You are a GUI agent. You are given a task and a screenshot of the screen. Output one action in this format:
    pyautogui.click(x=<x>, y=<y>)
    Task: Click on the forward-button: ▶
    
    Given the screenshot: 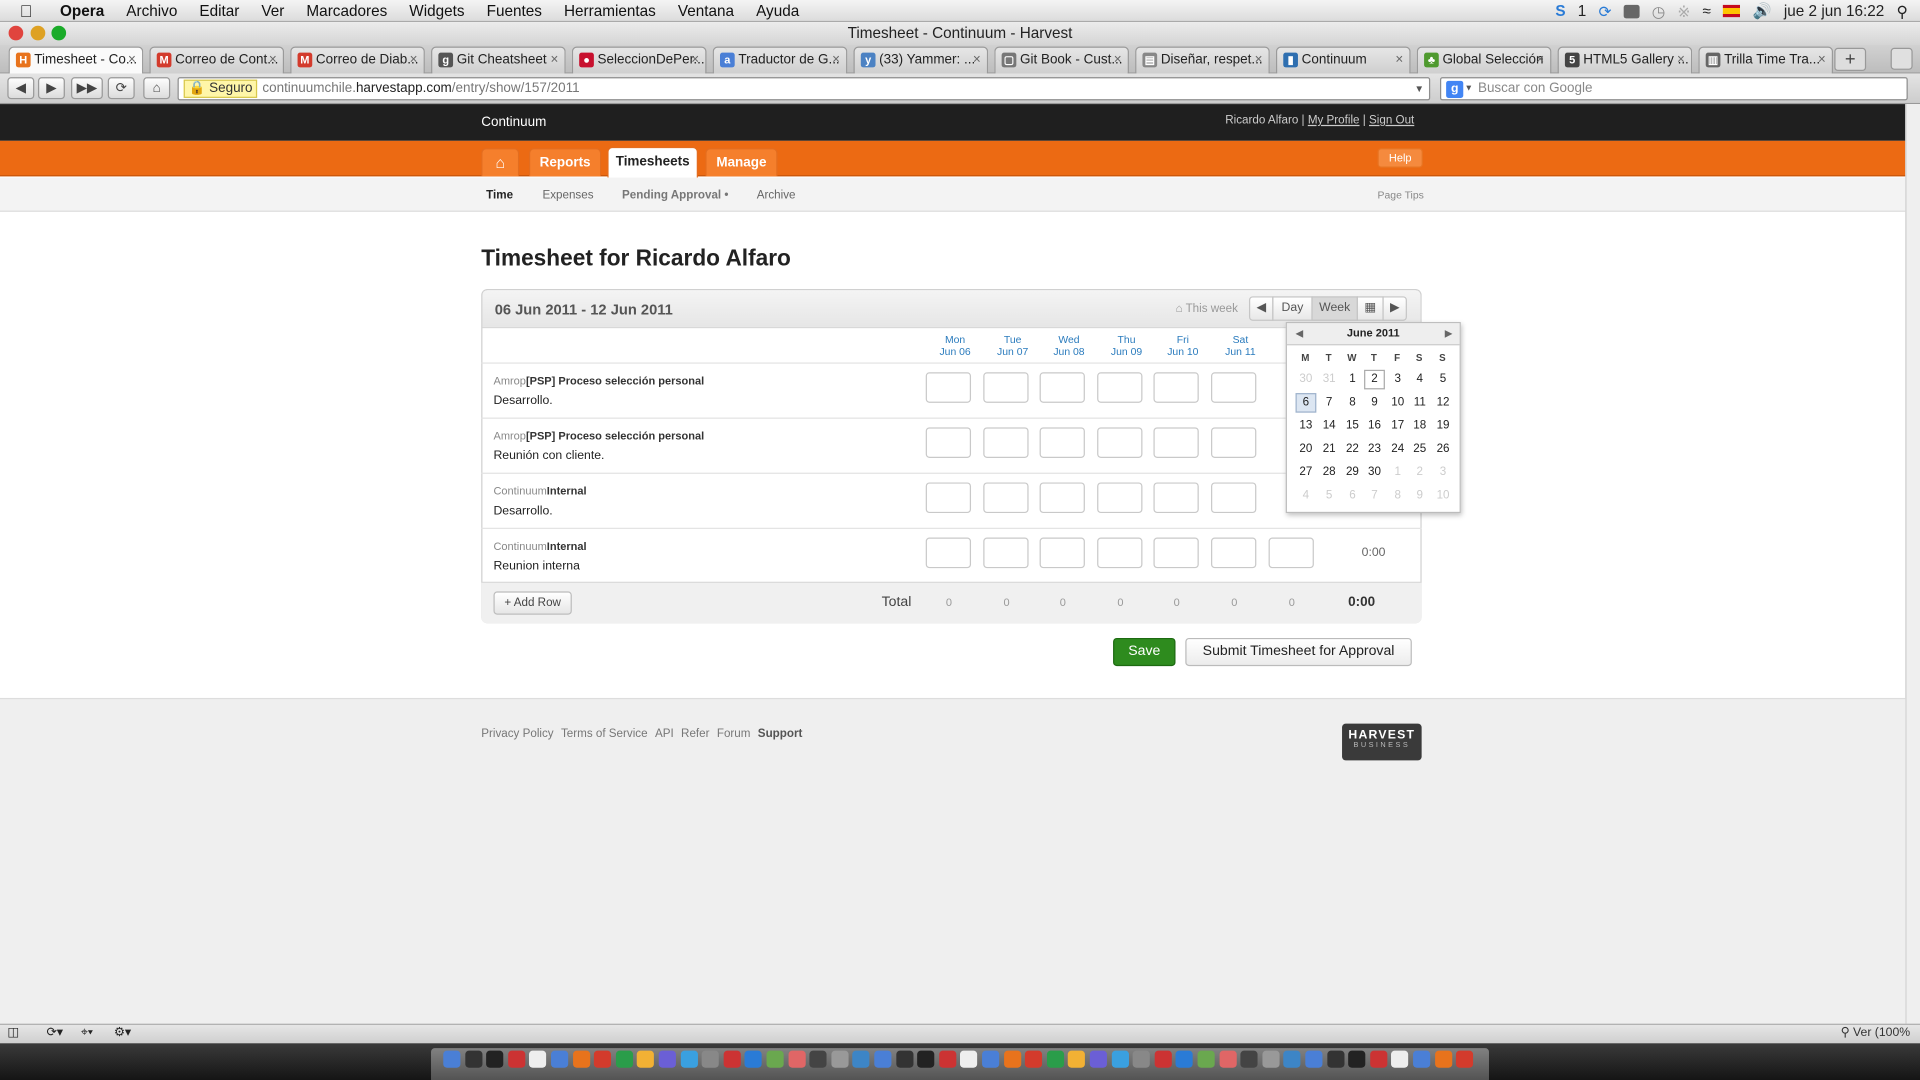 What is the action you would take?
    pyautogui.click(x=51, y=88)
    